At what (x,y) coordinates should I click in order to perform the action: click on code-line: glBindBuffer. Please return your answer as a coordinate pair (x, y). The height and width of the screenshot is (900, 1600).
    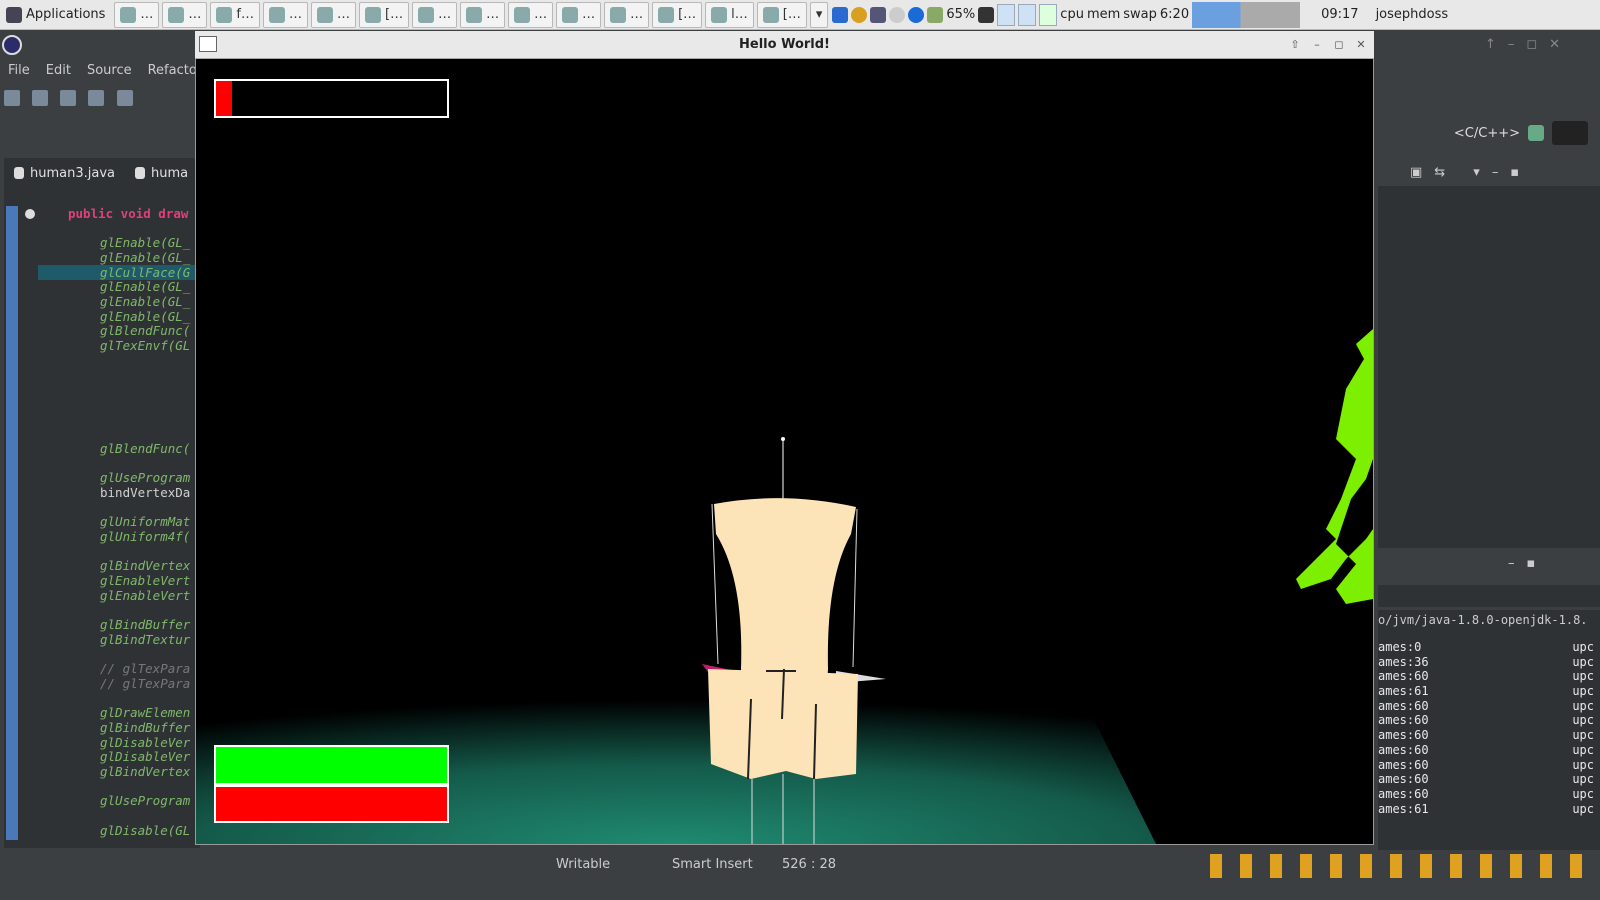
    Looking at the image, I should click on (145, 625).